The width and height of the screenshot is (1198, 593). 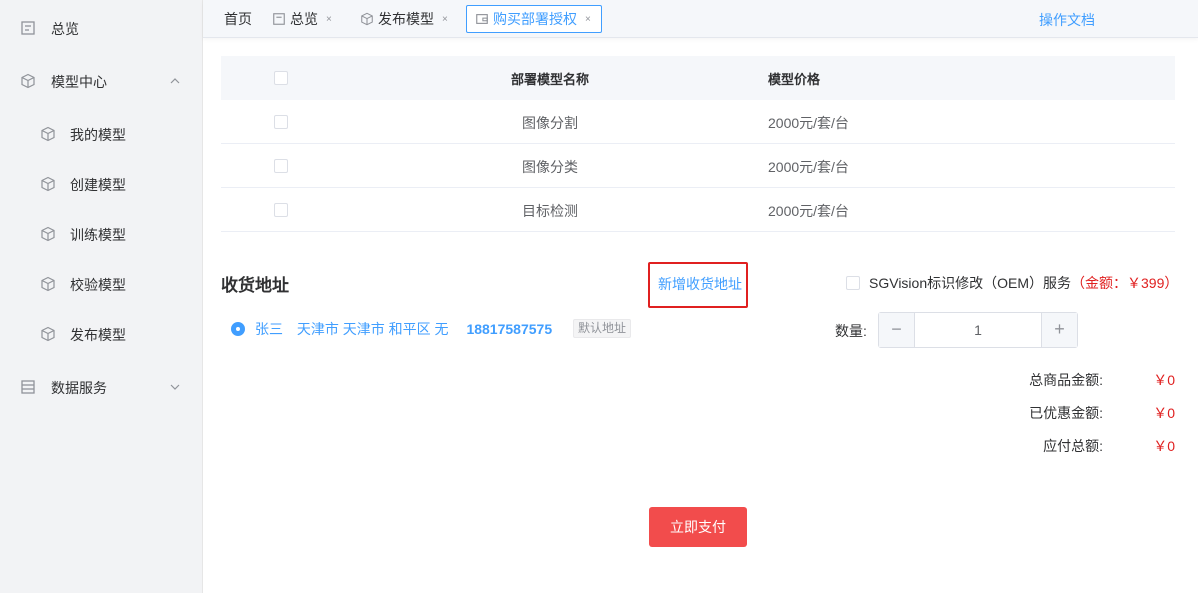 I want to click on tab-label: 发布模型, so click(x=406, y=19).